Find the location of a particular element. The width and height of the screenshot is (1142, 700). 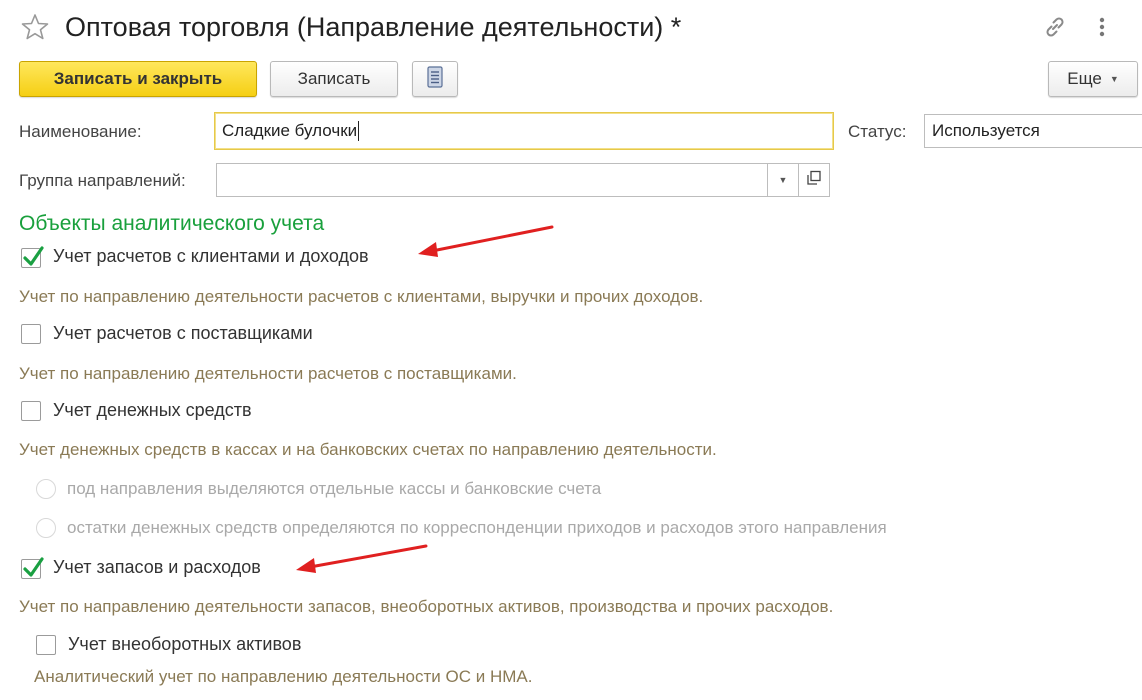

status-input-value: Используется is located at coordinates (986, 130).